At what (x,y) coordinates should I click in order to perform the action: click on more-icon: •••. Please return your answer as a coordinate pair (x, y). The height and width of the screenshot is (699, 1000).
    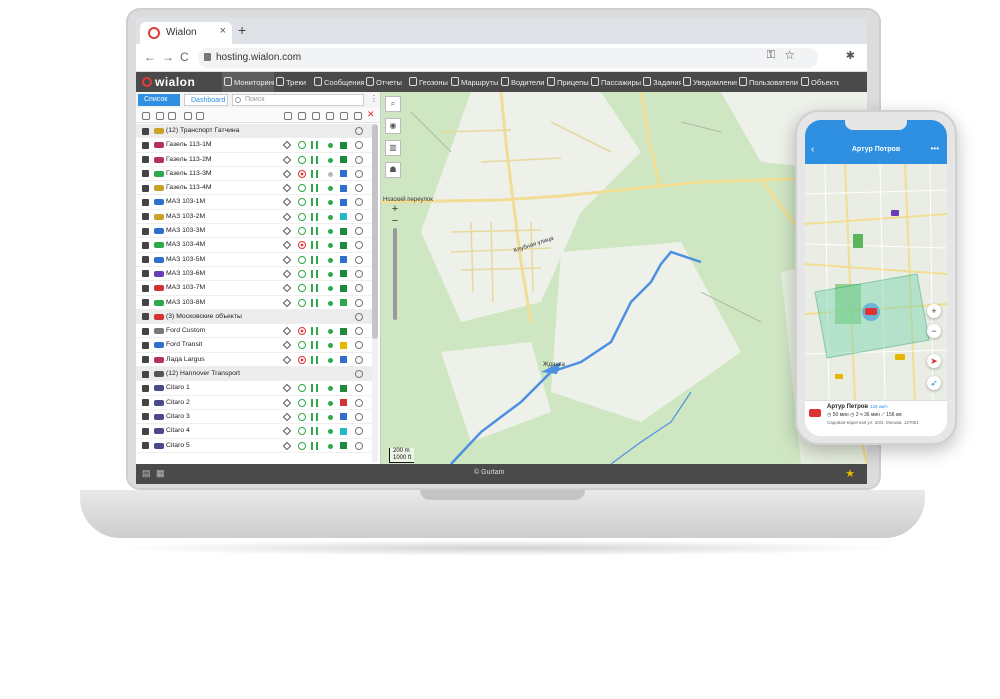
    Looking at the image, I should click on (935, 148).